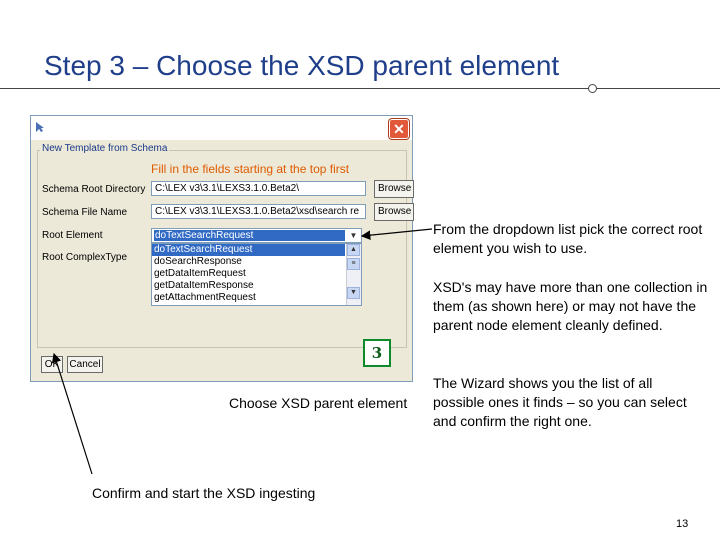 This screenshot has width=720, height=540. I want to click on scroll-up-icon: ▲, so click(353, 250).